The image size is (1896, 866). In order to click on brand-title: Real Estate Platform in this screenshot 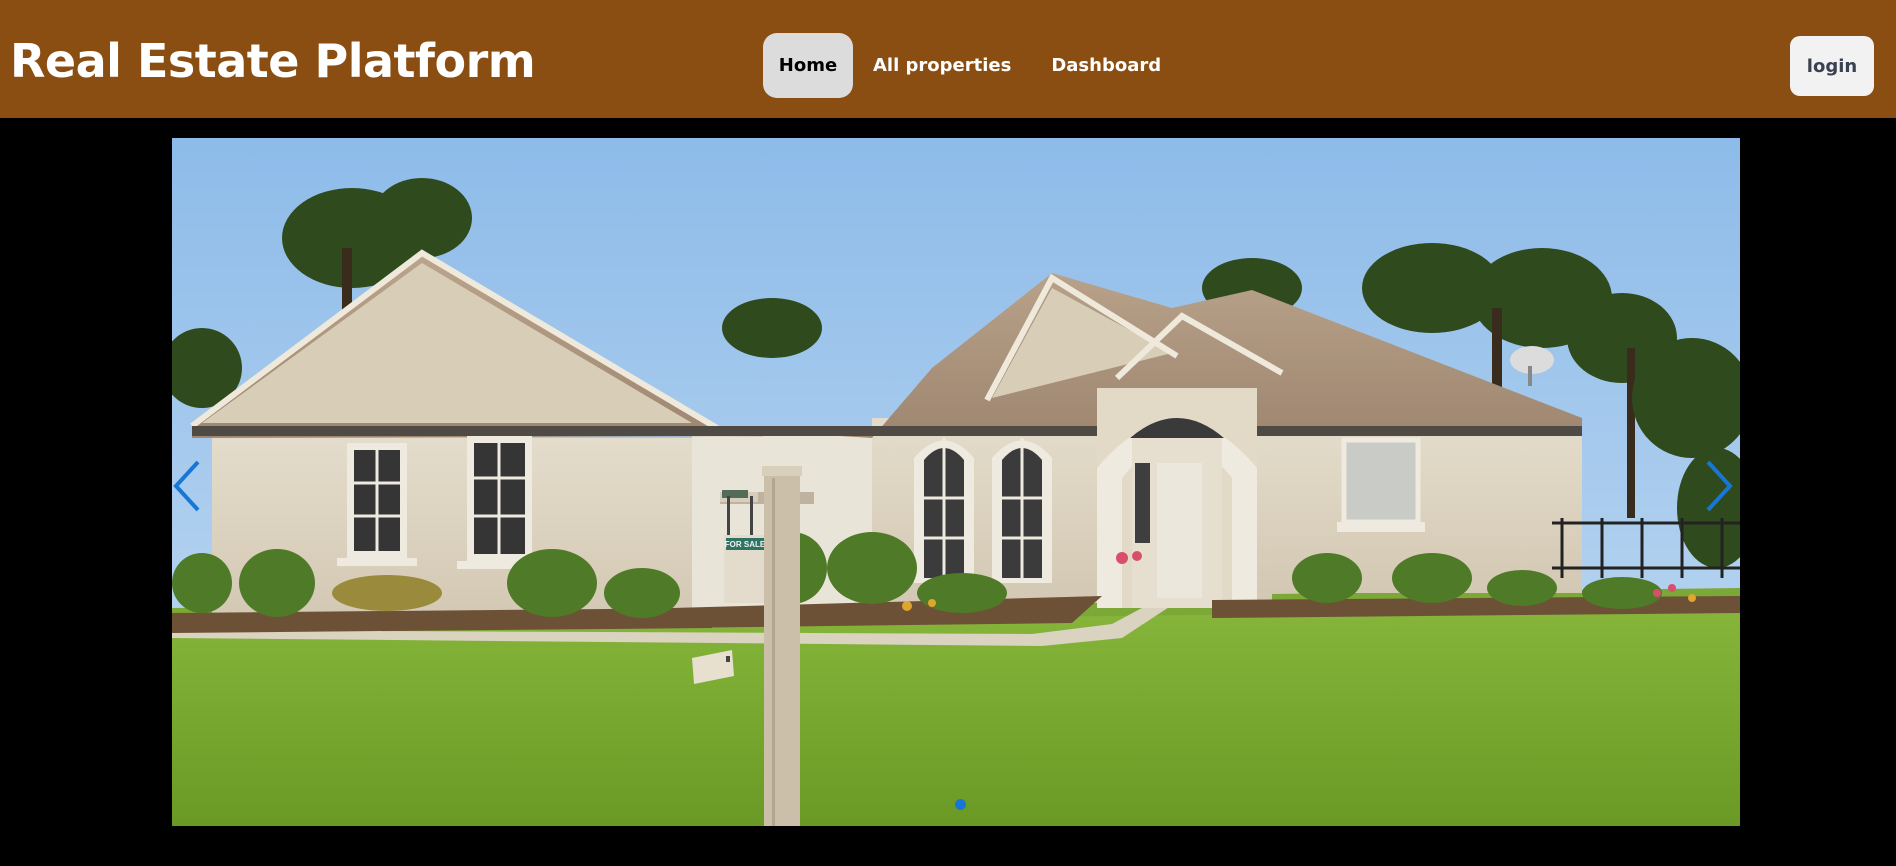, I will do `click(273, 61)`.